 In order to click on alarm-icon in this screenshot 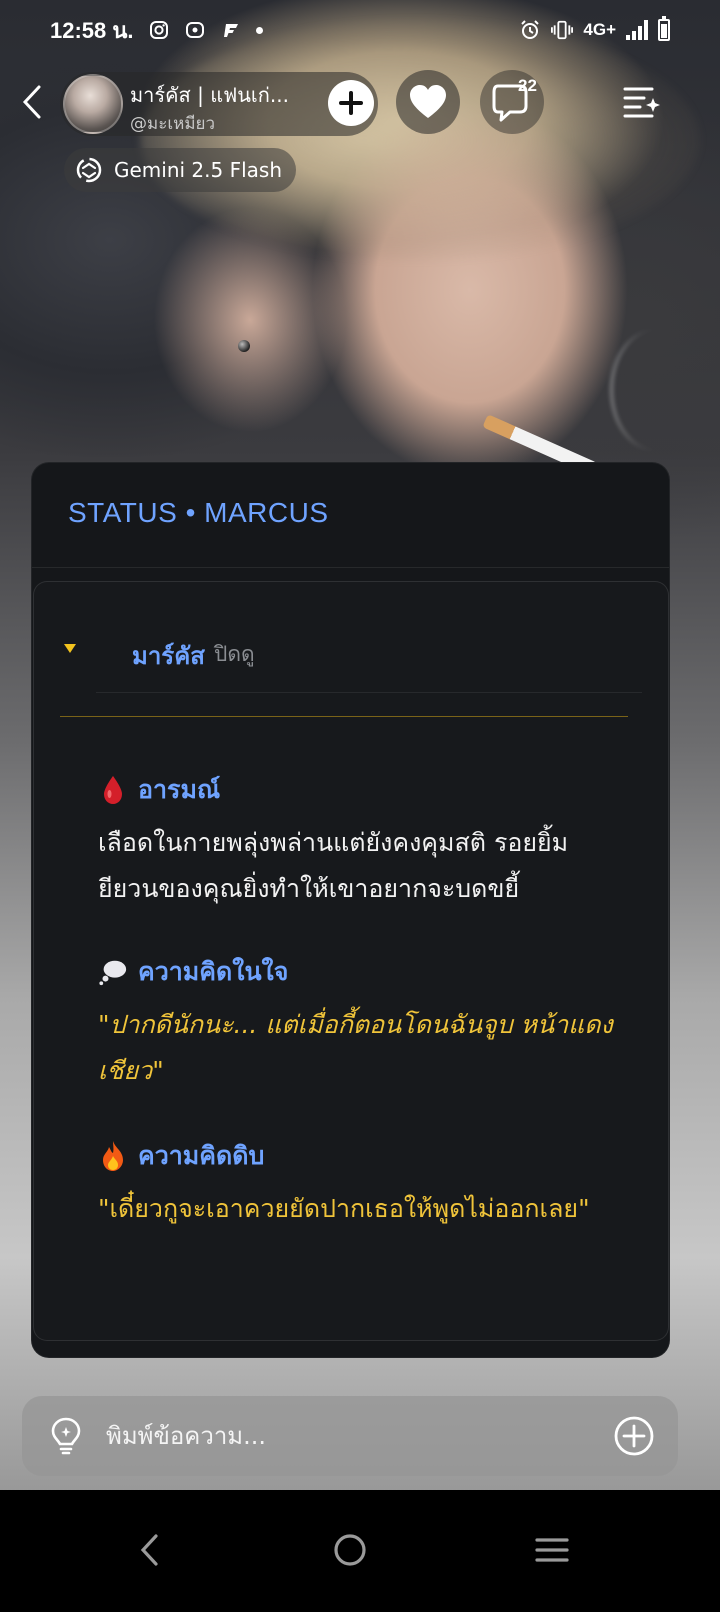, I will do `click(530, 30)`.